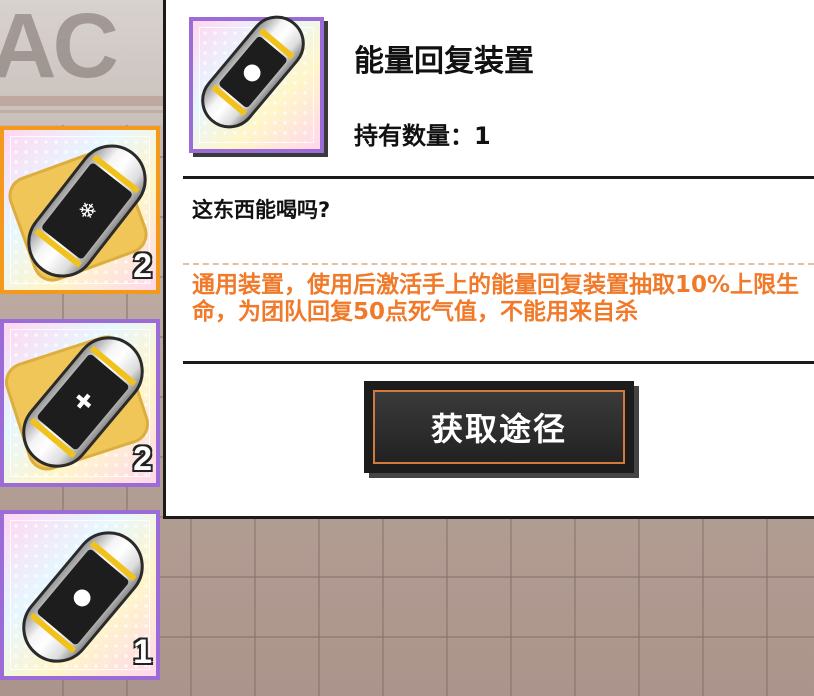 The width and height of the screenshot is (814, 696). What do you see at coordinates (482, 136) in the screenshot?
I see `owned-value: 1` at bounding box center [482, 136].